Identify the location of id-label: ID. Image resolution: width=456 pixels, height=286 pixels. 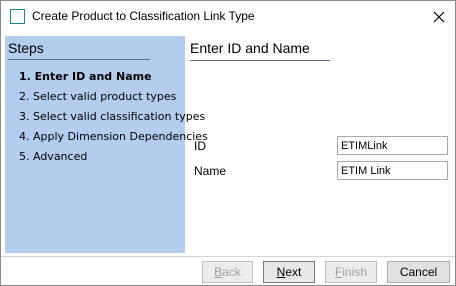
(200, 146).